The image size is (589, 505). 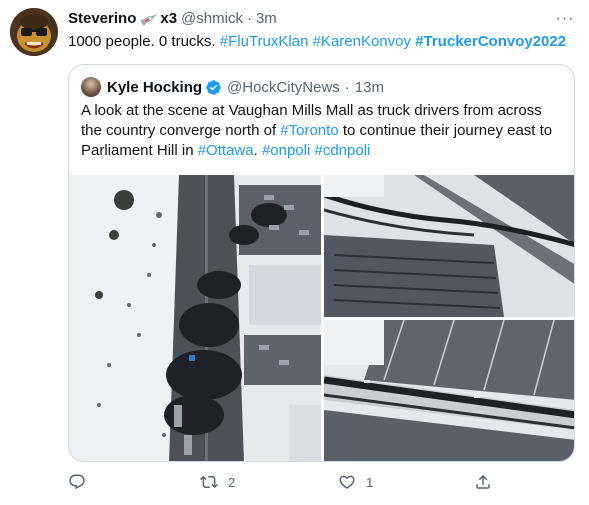 I want to click on hashtag-link: #TruckerConvoy2022, so click(x=490, y=41).